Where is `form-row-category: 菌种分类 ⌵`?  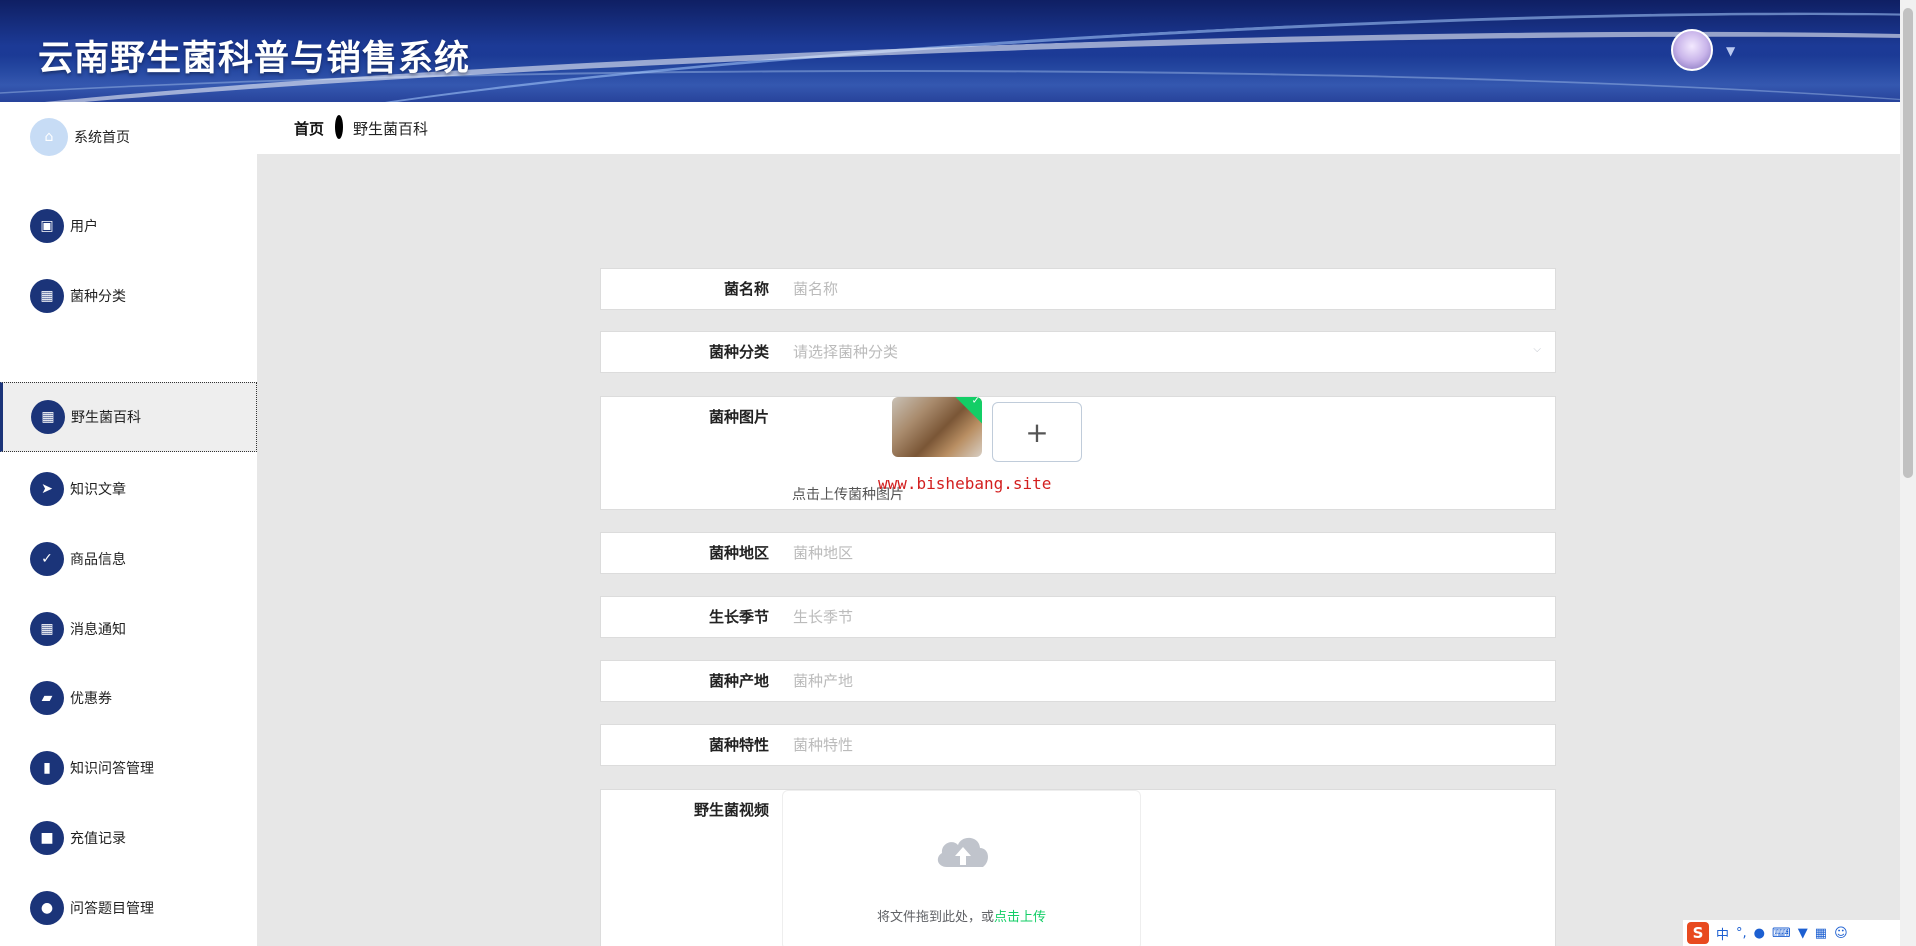 form-row-category: 菌种分类 ⌵ is located at coordinates (1078, 352).